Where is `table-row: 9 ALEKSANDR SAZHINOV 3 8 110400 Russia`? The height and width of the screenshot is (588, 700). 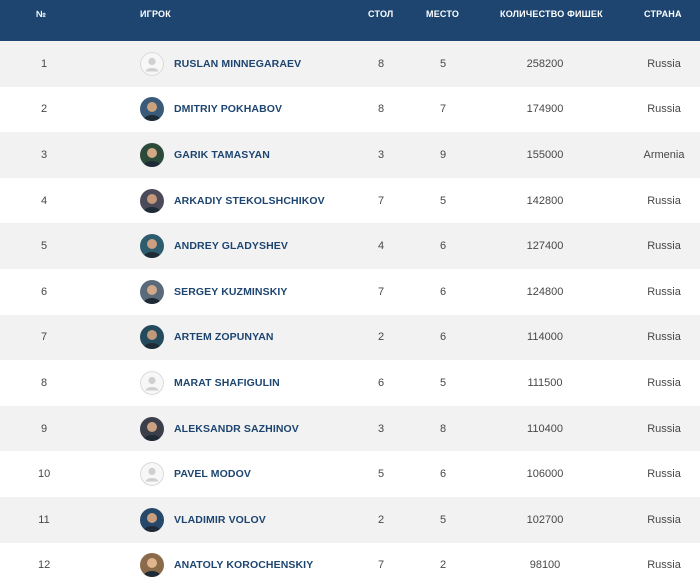
table-row: 9 ALEKSANDR SAZHINOV 3 8 110400 Russia is located at coordinates (350, 428).